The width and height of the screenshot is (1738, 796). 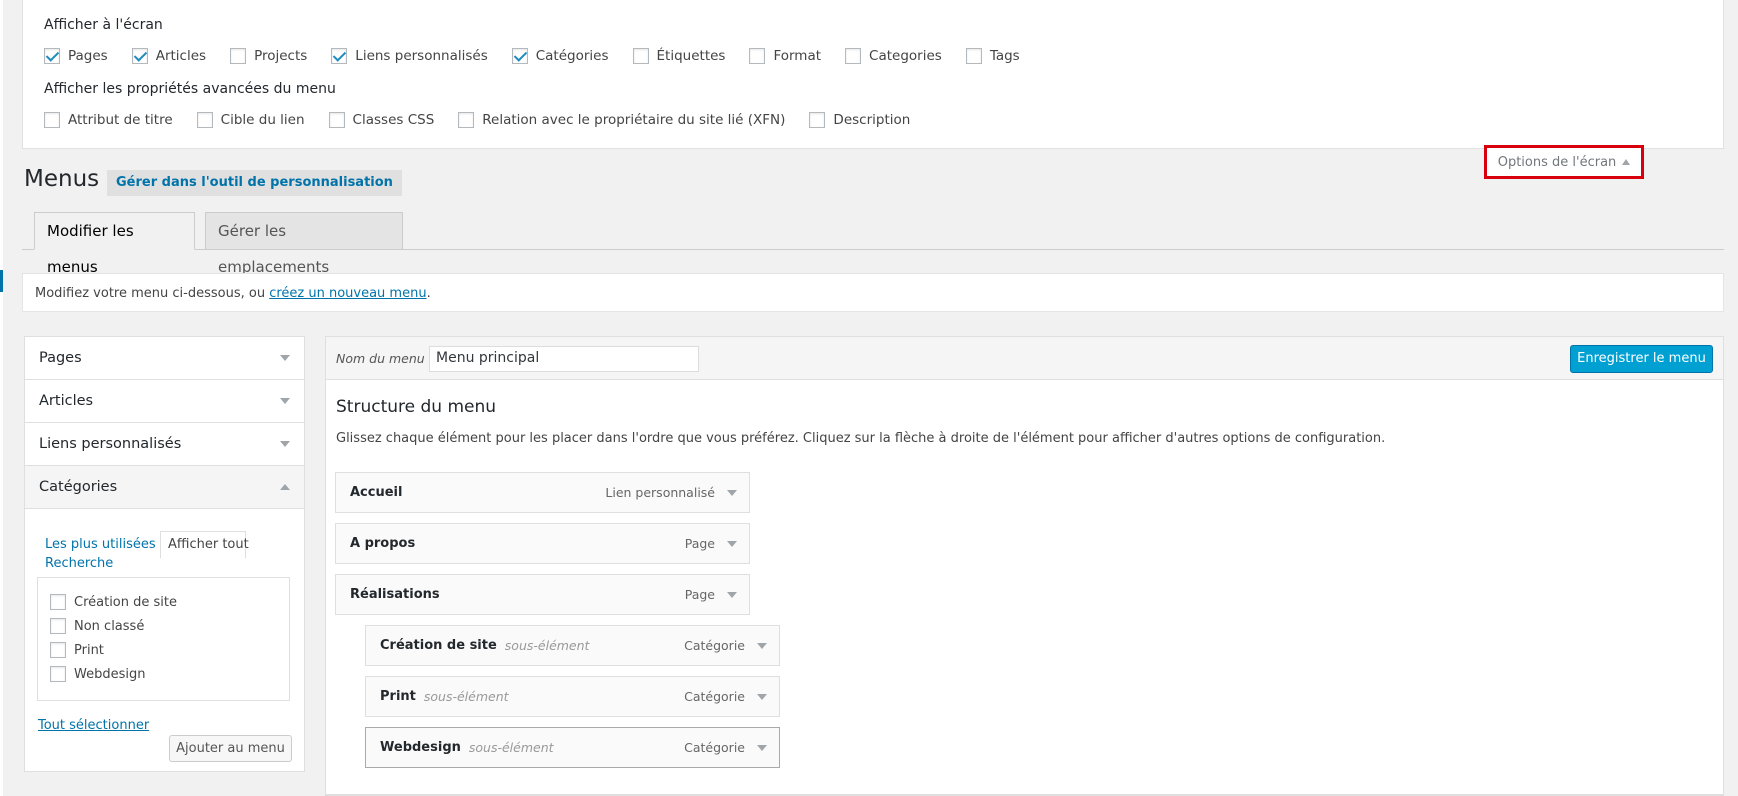 What do you see at coordinates (164, 487) in the screenshot?
I see `accordion-categories: Catégories` at bounding box center [164, 487].